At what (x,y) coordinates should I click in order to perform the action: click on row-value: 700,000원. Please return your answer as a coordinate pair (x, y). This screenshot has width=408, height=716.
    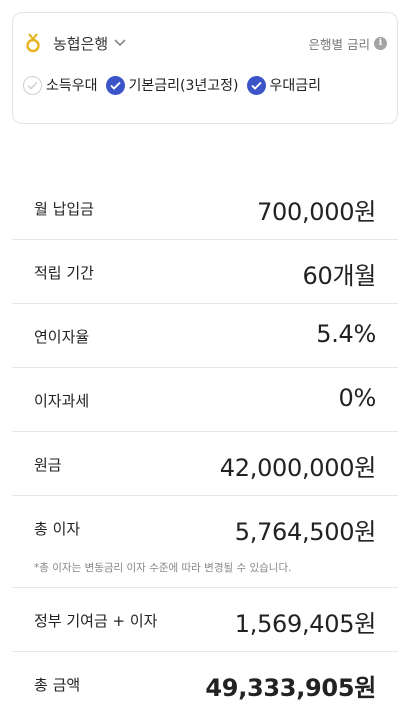
    Looking at the image, I should click on (316, 212).